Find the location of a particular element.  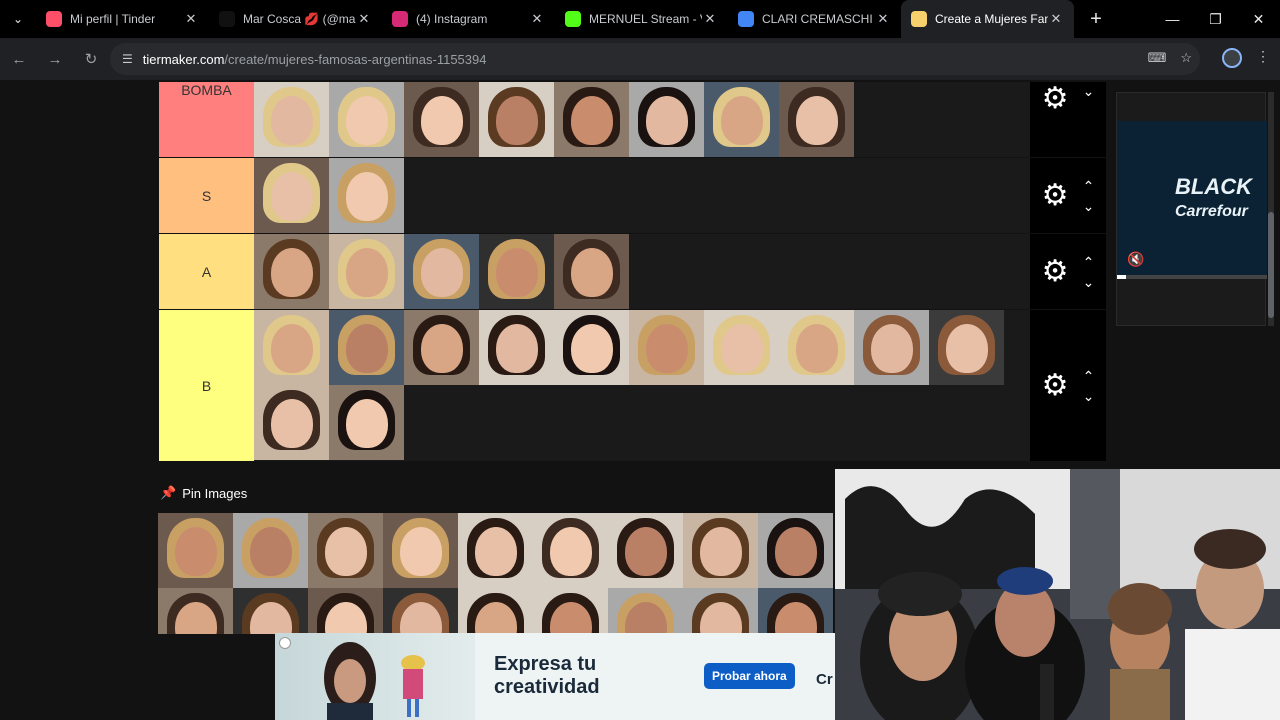

translate-icon: ⌨ is located at coordinates (1157, 58).